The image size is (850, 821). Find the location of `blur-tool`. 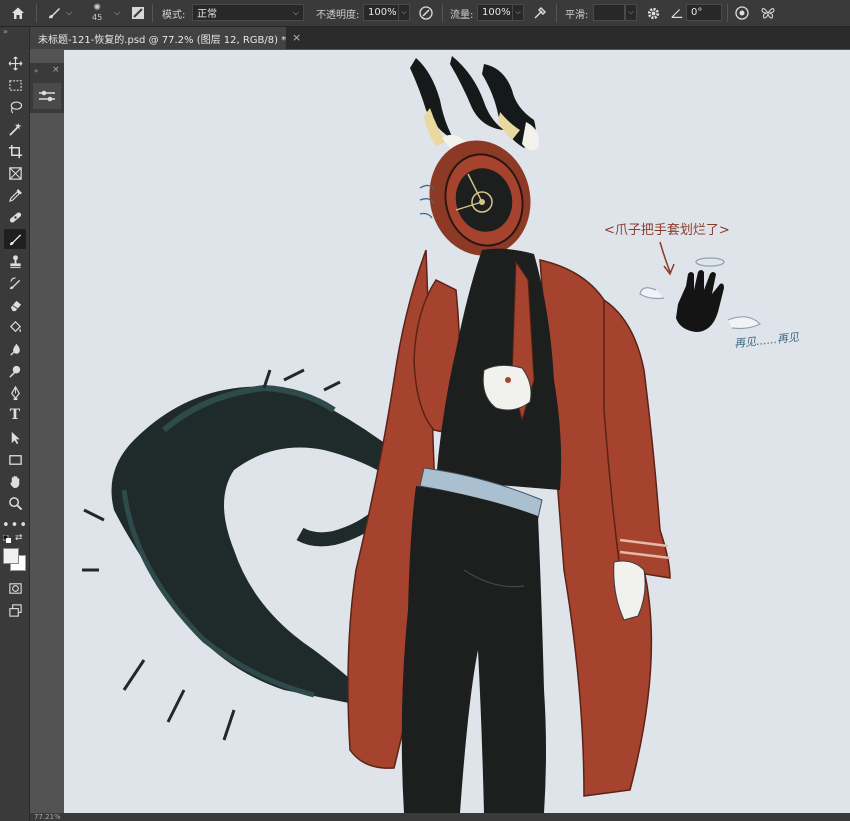

blur-tool is located at coordinates (15, 349).